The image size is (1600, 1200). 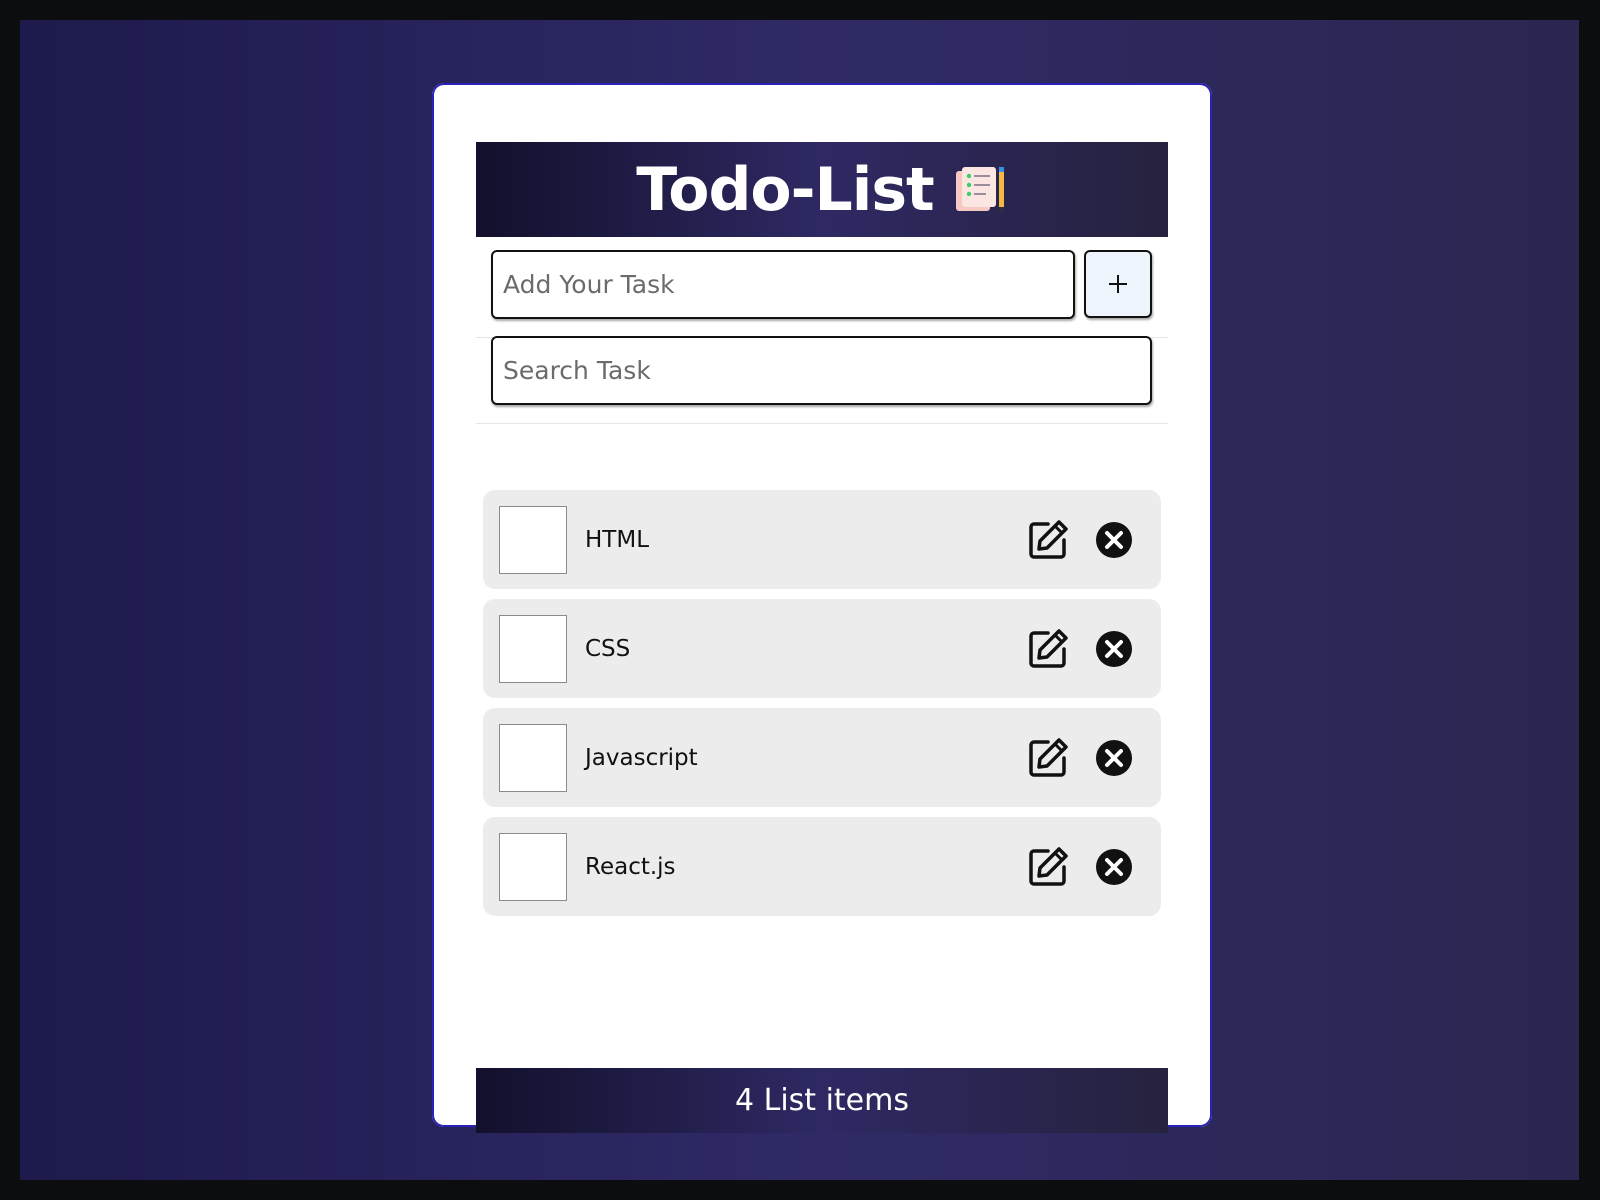 I want to click on list-item: React.js, so click(x=822, y=866).